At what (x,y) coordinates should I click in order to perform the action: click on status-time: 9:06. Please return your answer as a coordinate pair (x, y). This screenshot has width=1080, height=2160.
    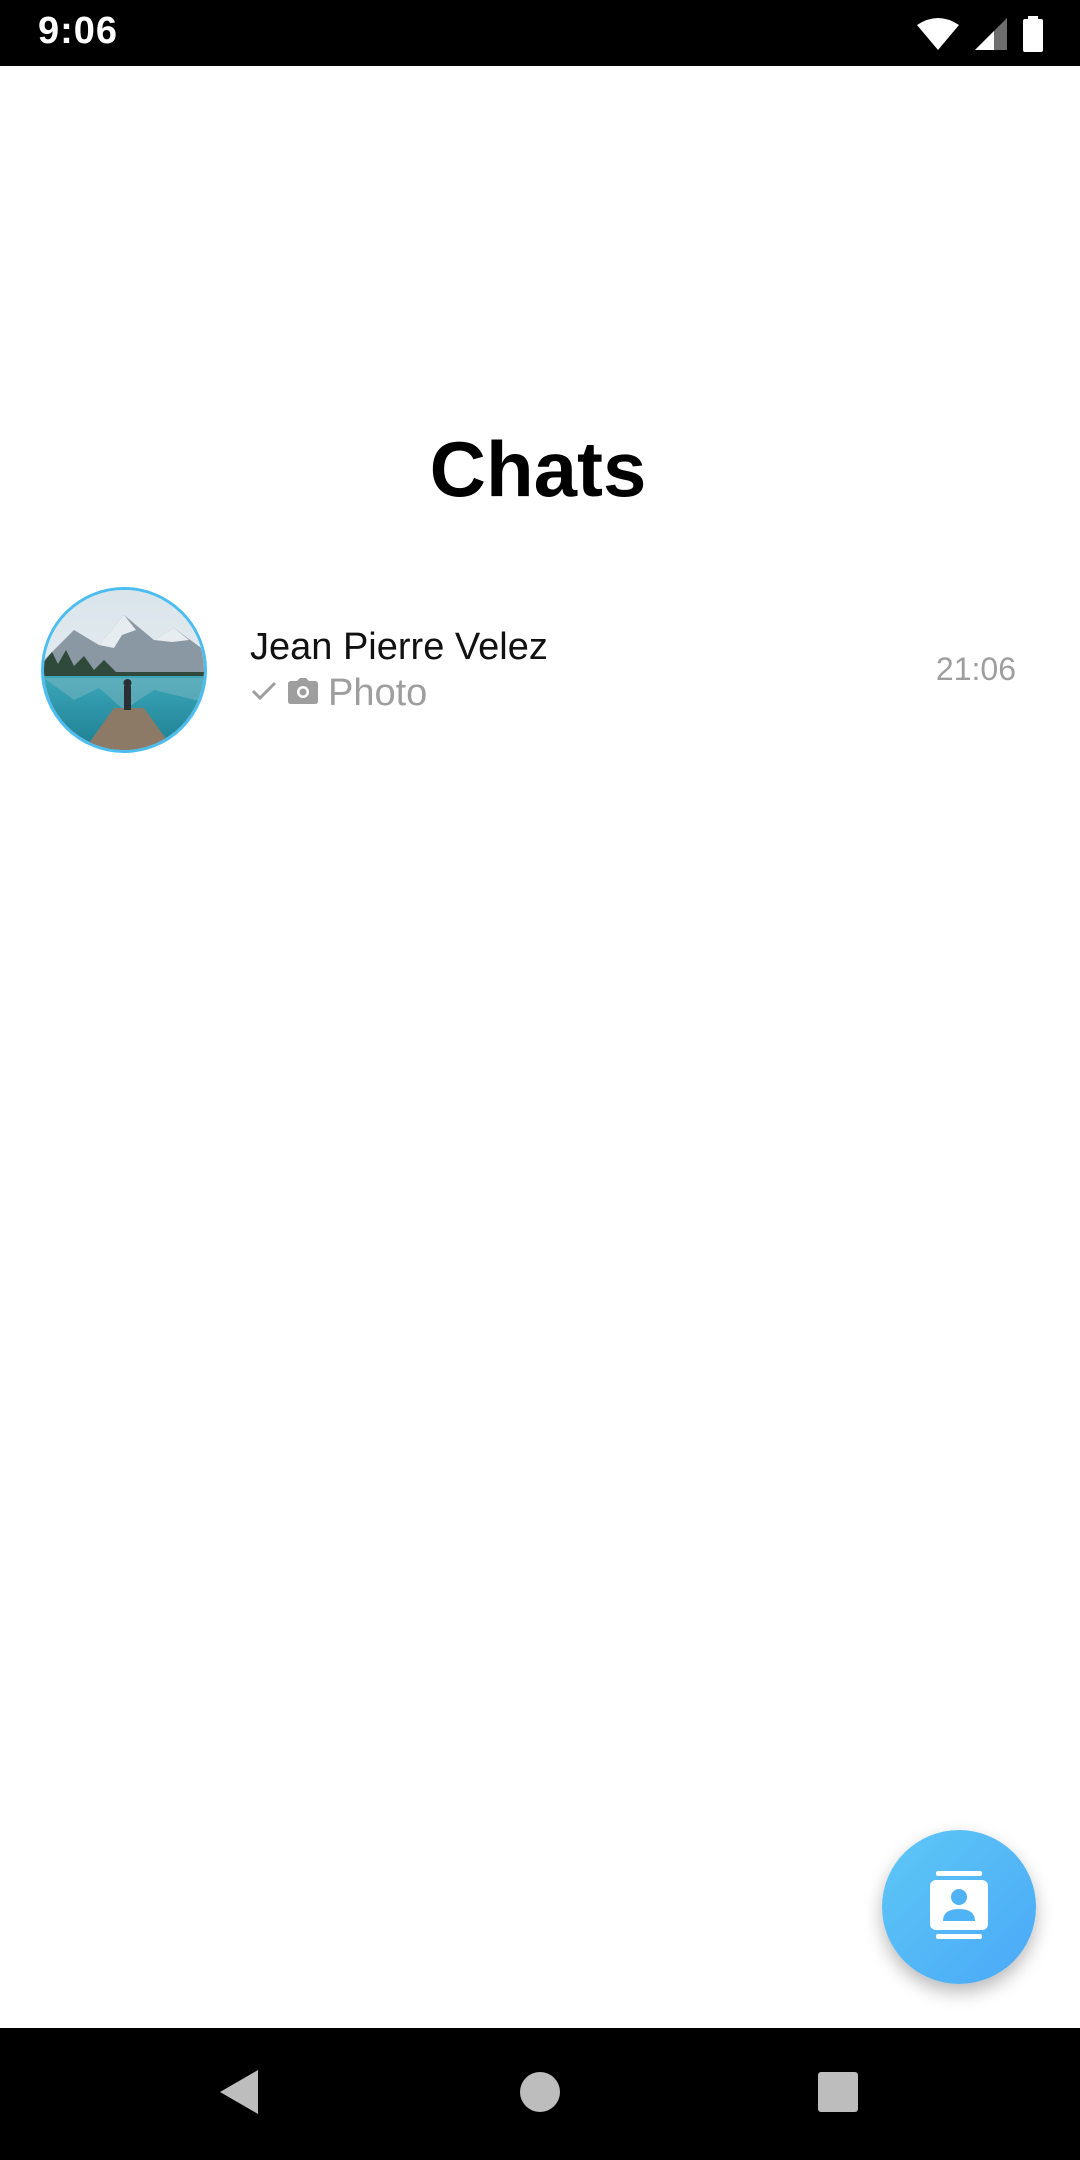
    Looking at the image, I should click on (78, 31).